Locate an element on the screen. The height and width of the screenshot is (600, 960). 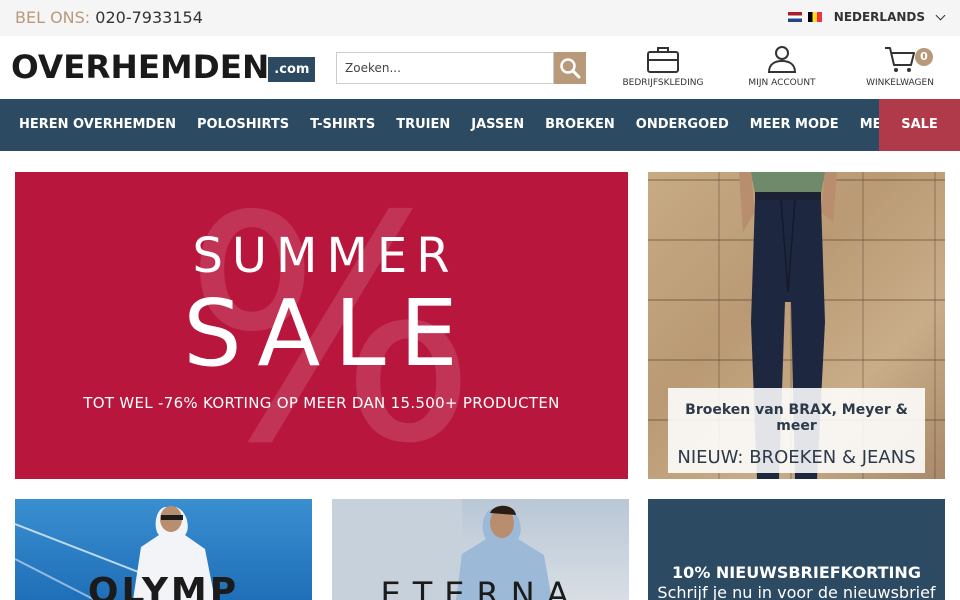
business-wear-label: BEDRIJFSKLEDING is located at coordinates (663, 83).